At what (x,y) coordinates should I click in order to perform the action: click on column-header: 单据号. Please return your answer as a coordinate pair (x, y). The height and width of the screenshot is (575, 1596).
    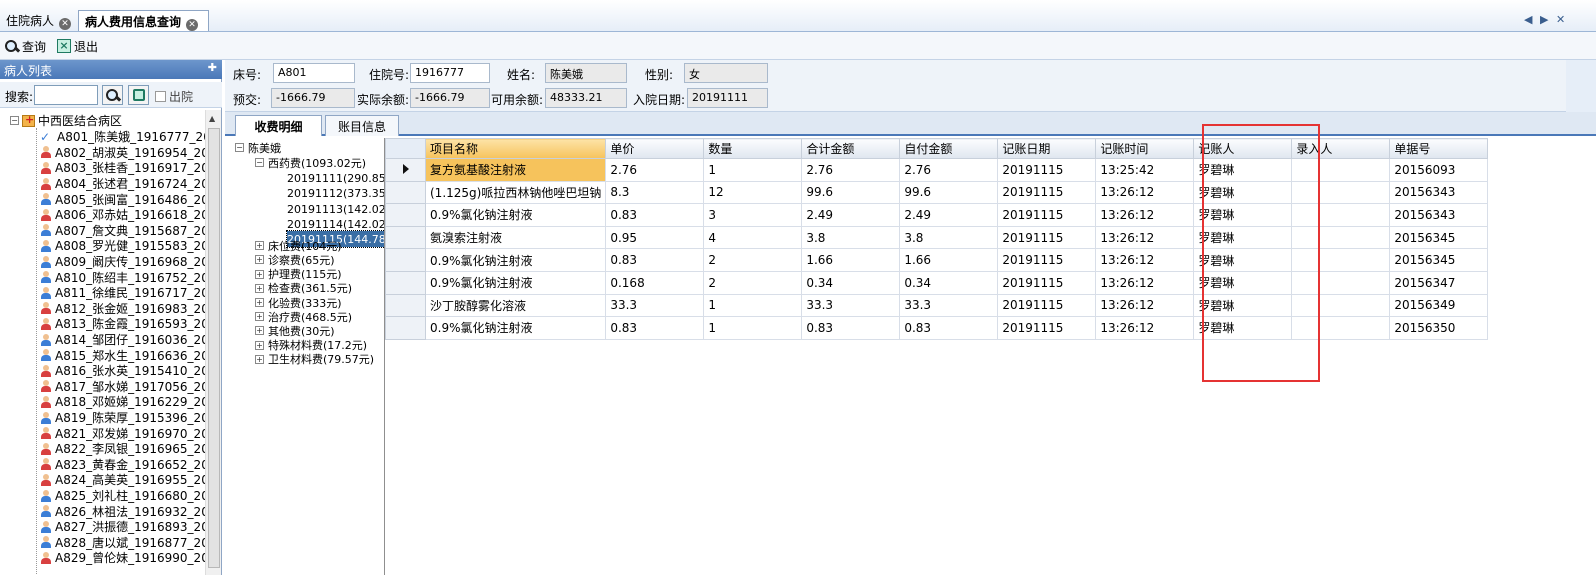
    Looking at the image, I should click on (1439, 148).